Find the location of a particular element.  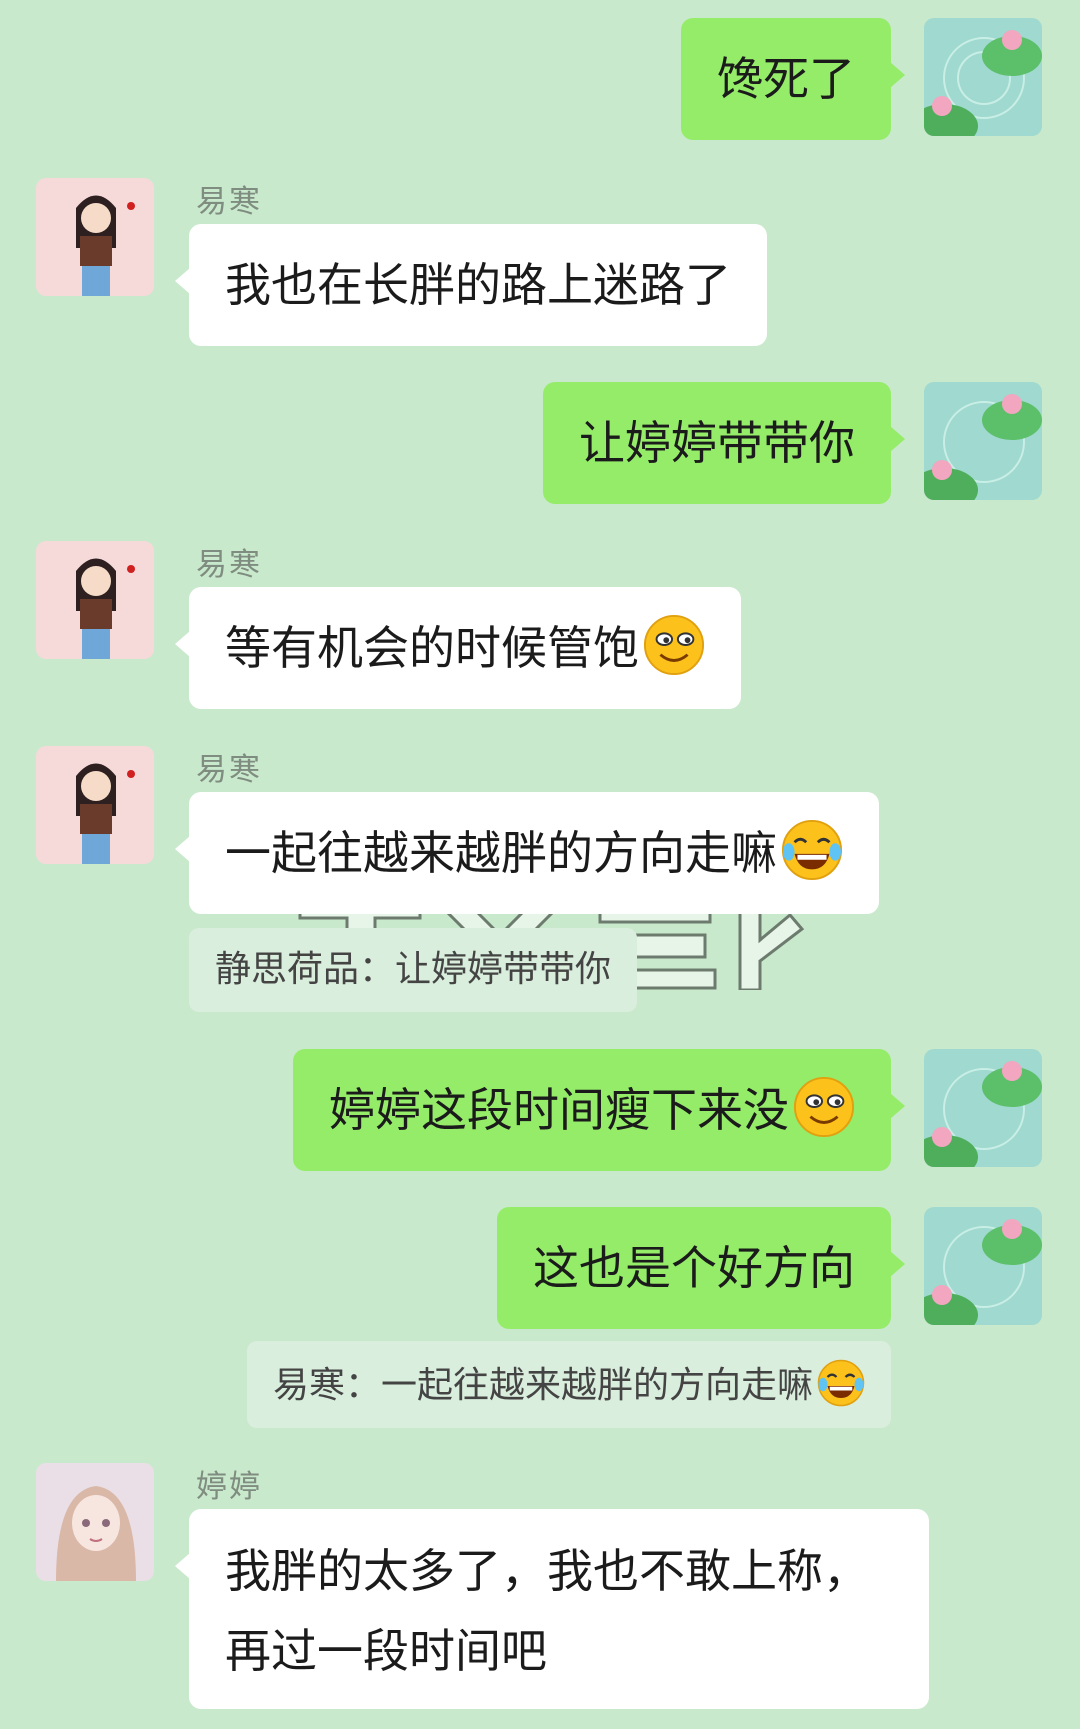

quoted-message: 易寒：一起往越来越胖的方向走嘛 is located at coordinates (568, 1384).